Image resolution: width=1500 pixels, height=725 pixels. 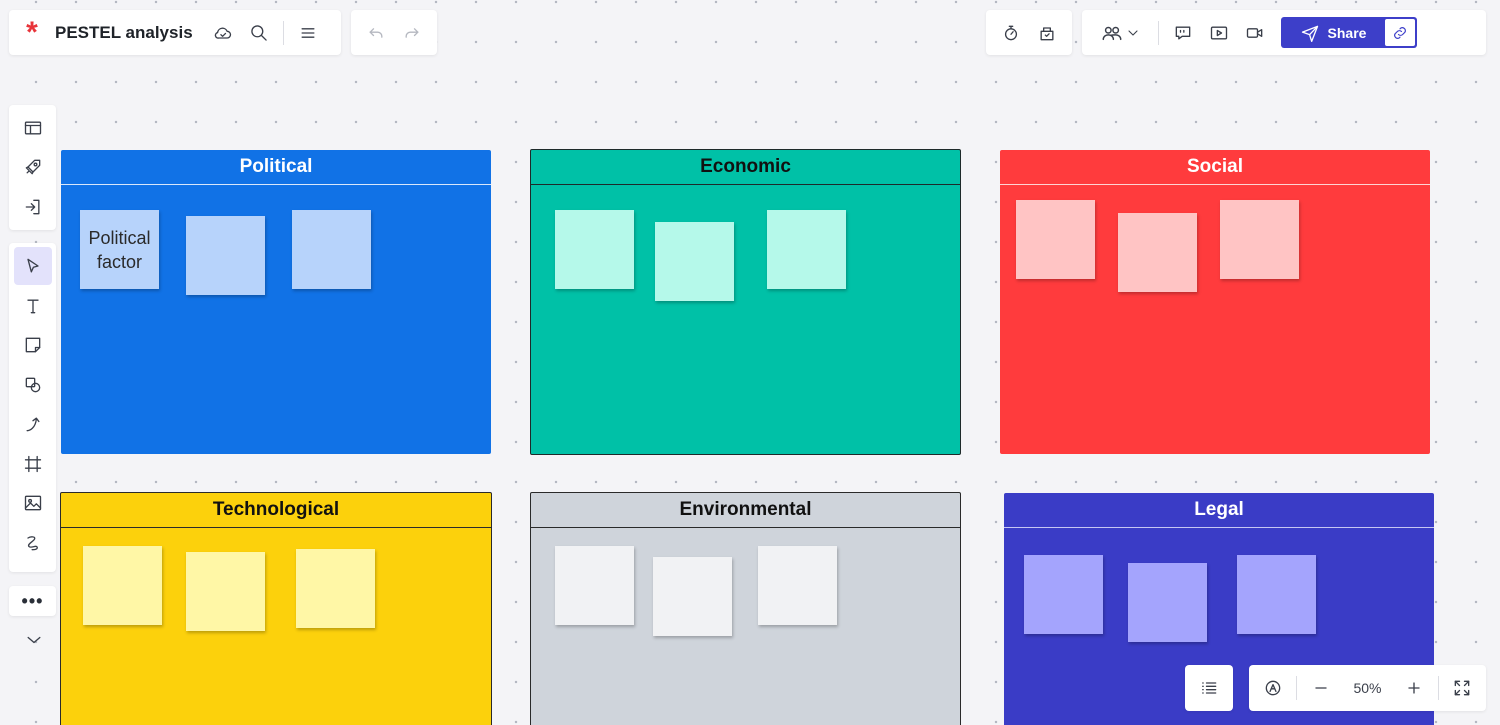 I want to click on frame-title: Technological, so click(x=276, y=510).